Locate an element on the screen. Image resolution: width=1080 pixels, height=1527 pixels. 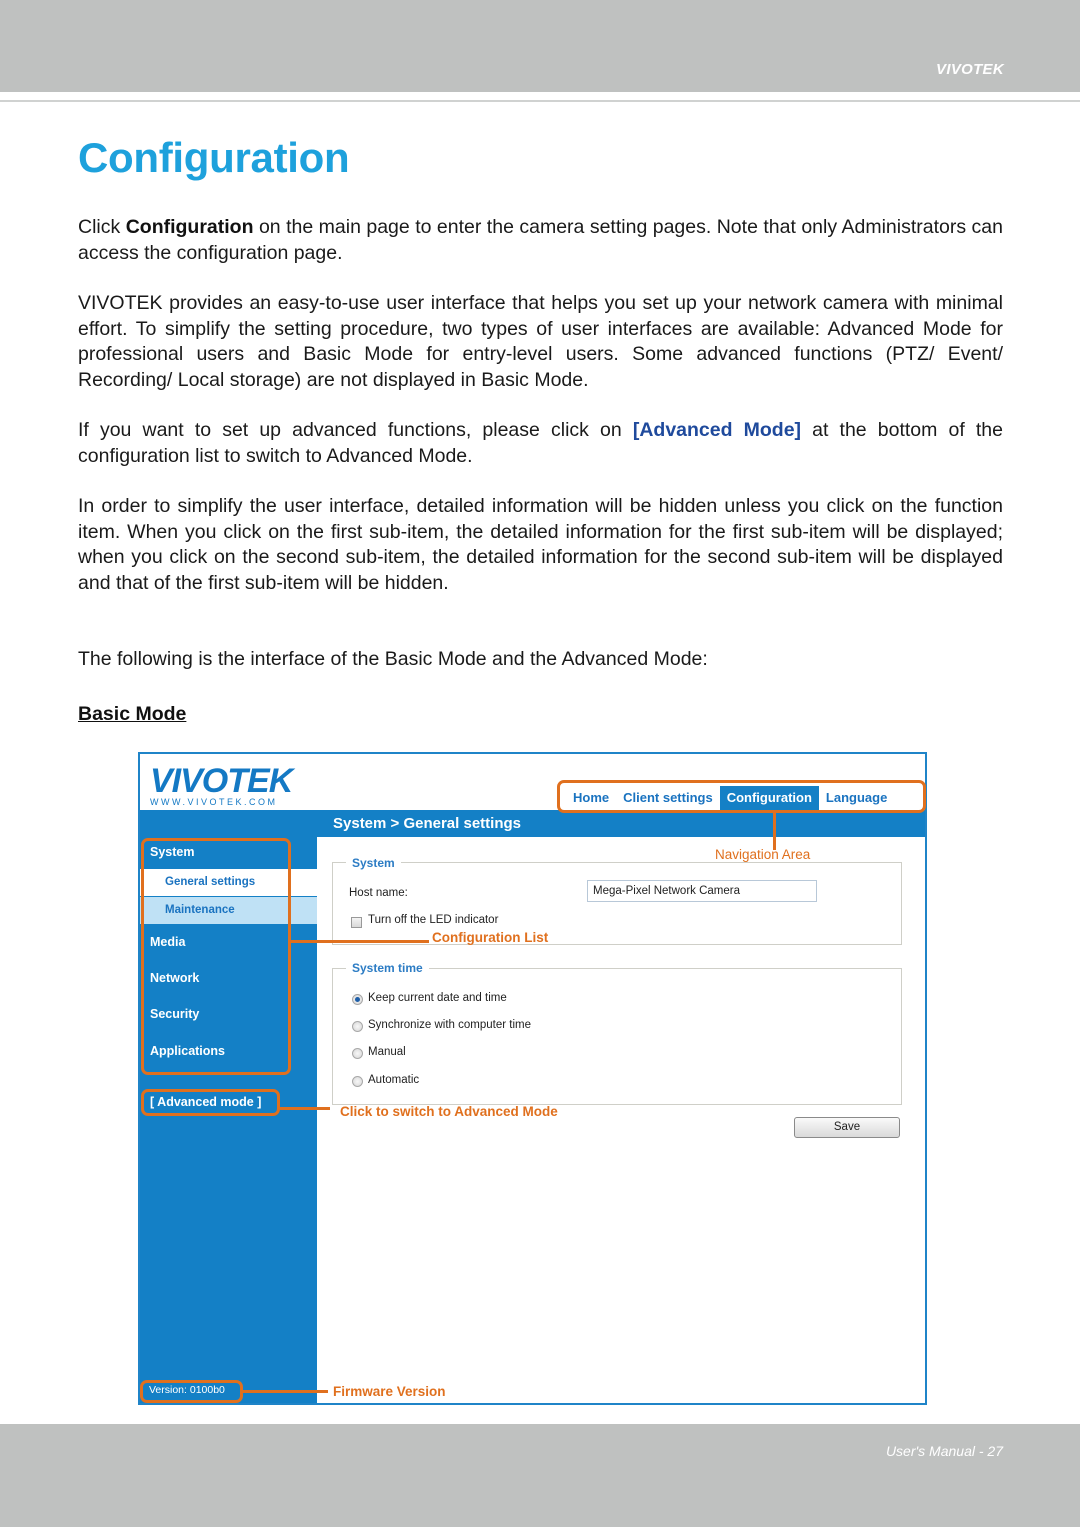
header-divider is located at coordinates (540, 101).